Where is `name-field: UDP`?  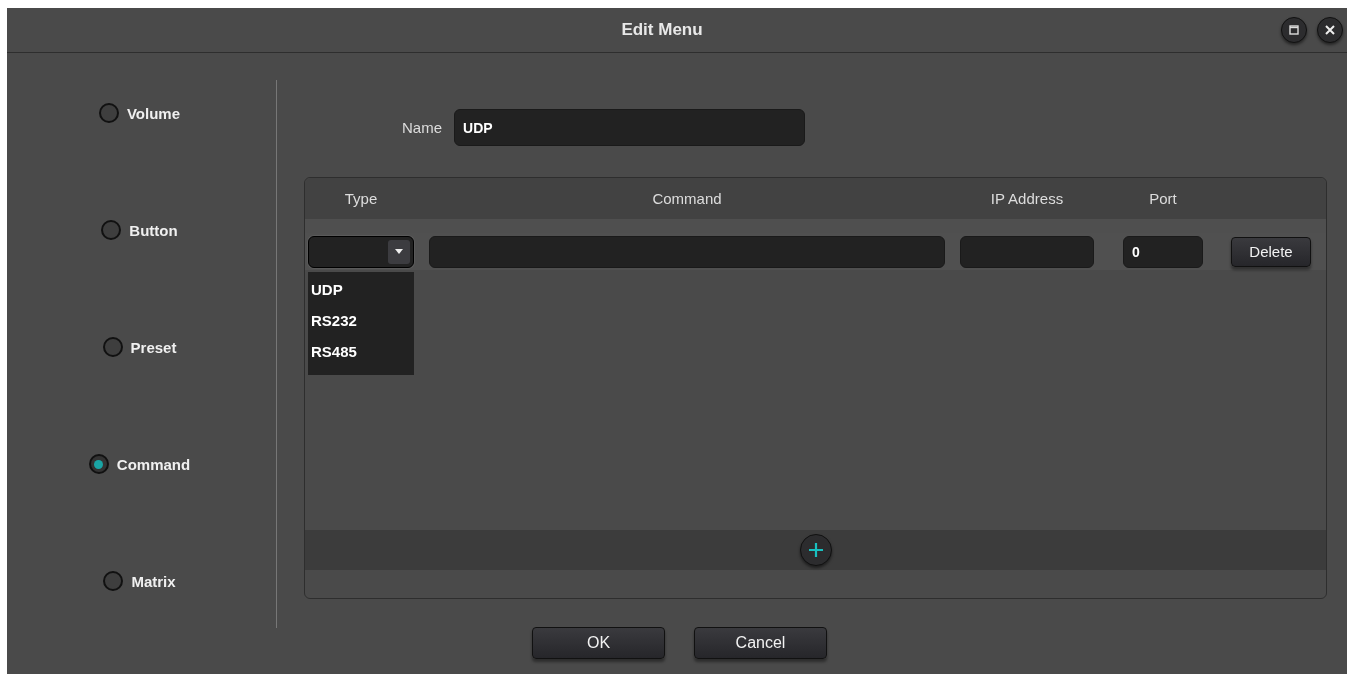 name-field: UDP is located at coordinates (629, 127).